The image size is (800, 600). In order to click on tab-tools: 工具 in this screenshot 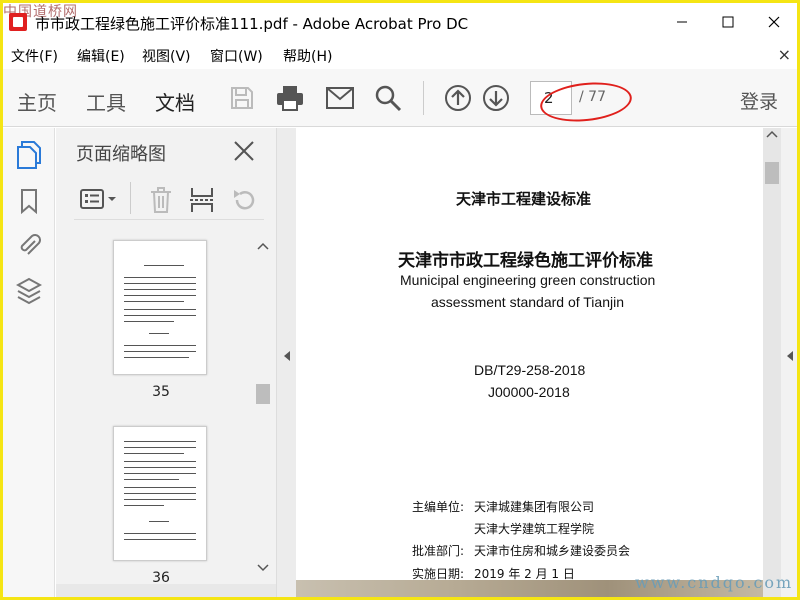, I will do `click(106, 101)`.